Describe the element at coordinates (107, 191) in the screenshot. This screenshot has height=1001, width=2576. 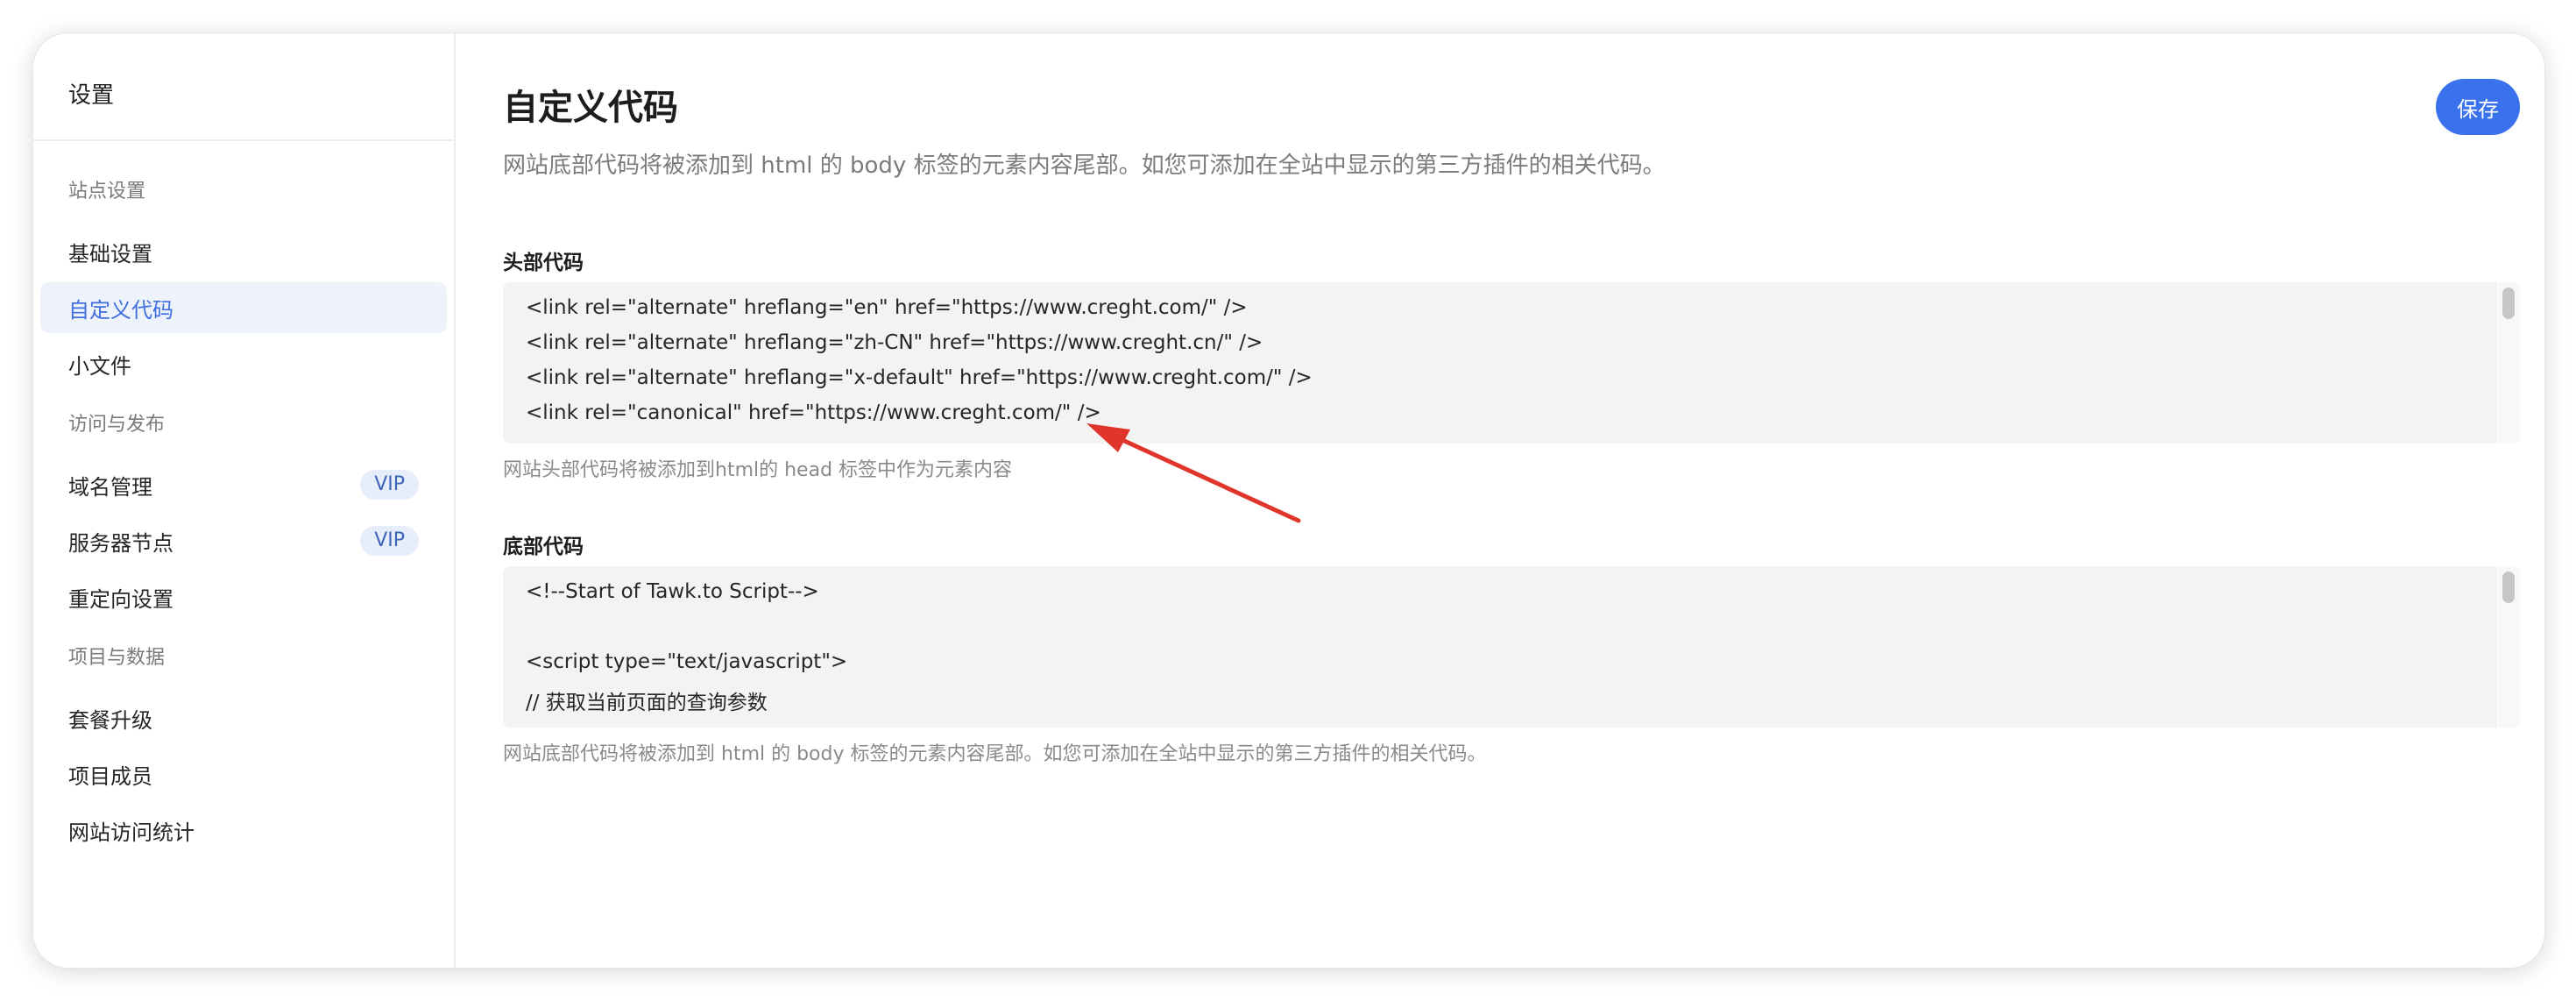
I see `group-label-site-settings: 站点设置` at that location.